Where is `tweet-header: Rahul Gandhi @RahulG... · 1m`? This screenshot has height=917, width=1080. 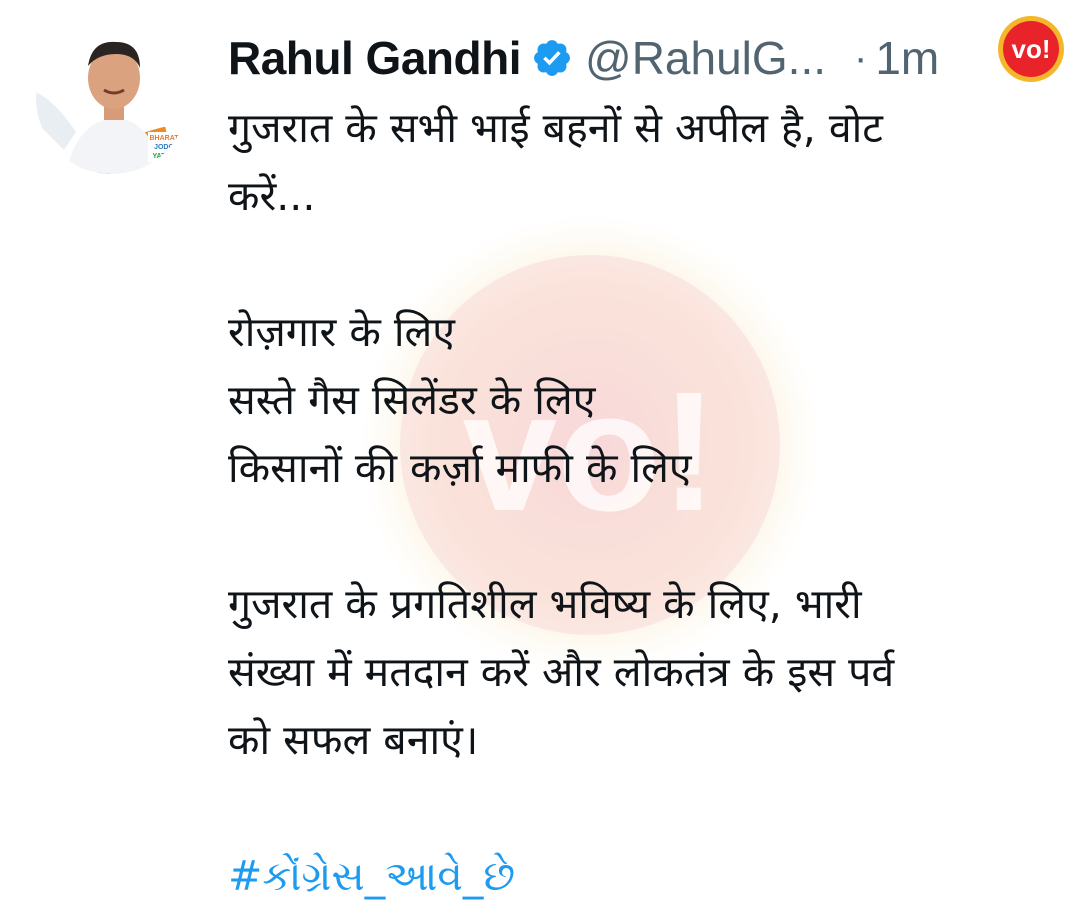
tweet-header: Rahul Gandhi @RahulG... · 1m is located at coordinates (583, 58).